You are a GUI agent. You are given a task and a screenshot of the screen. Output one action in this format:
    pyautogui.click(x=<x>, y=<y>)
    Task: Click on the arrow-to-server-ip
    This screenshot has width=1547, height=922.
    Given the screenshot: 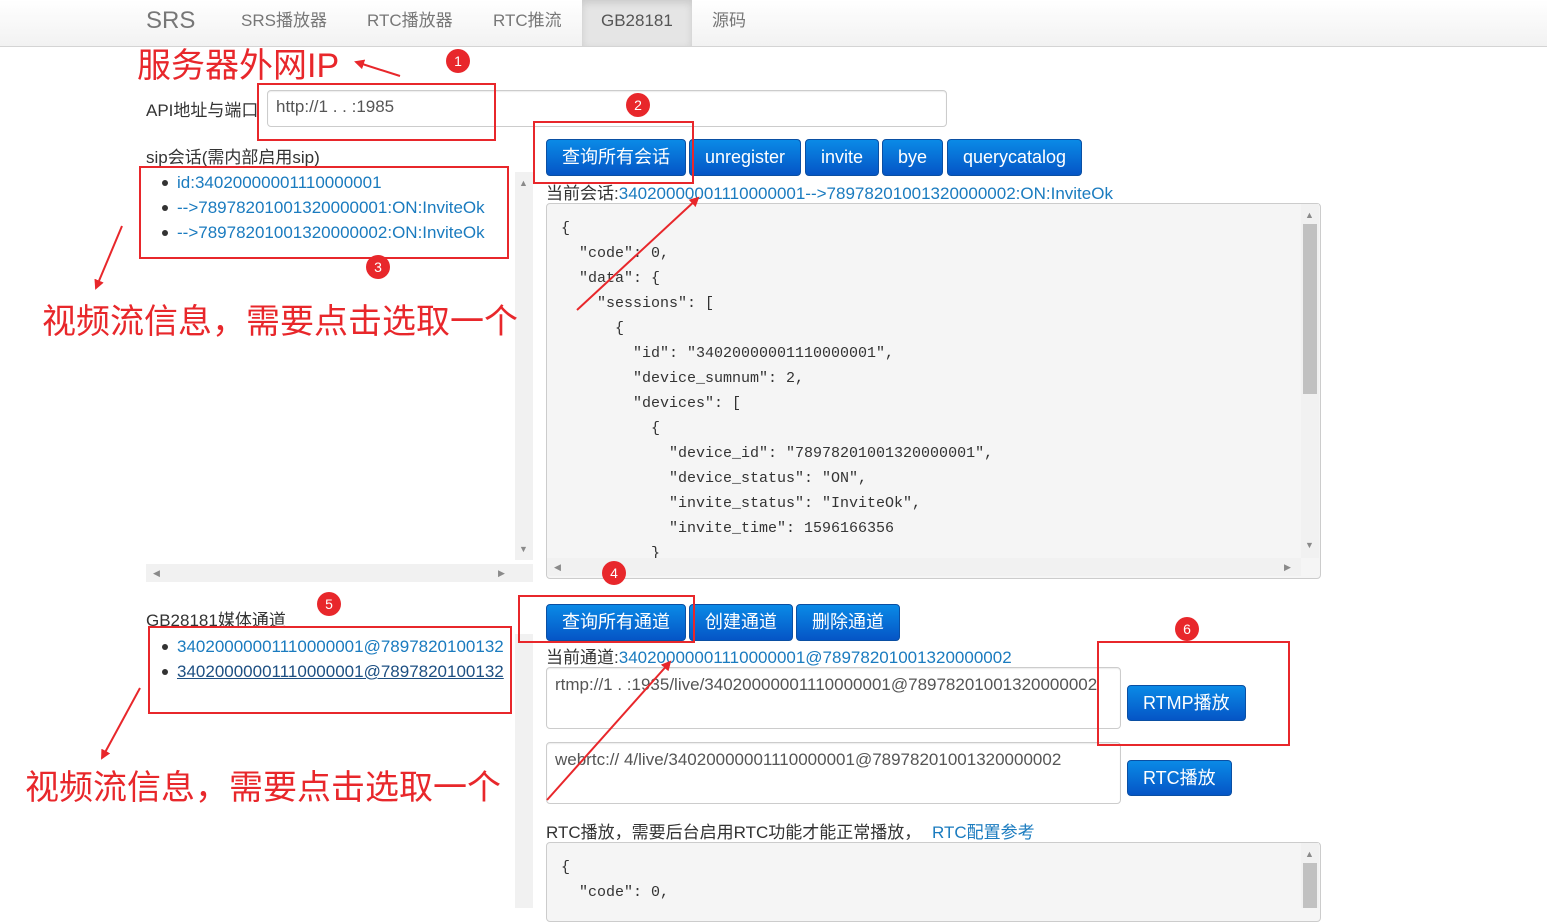 What is the action you would take?
    pyautogui.click(x=377, y=68)
    